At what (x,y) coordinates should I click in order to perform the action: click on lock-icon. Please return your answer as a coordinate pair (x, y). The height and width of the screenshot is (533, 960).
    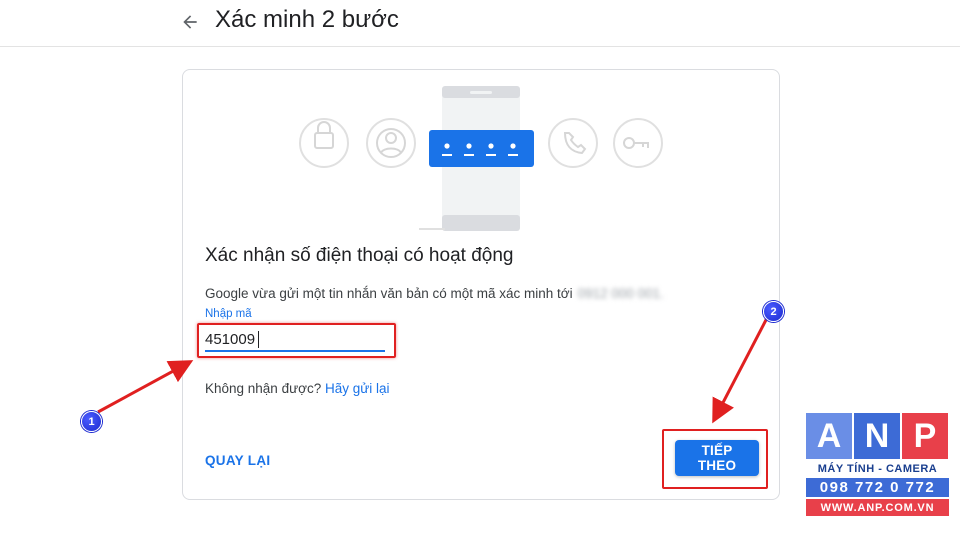
    Looking at the image, I should click on (324, 143).